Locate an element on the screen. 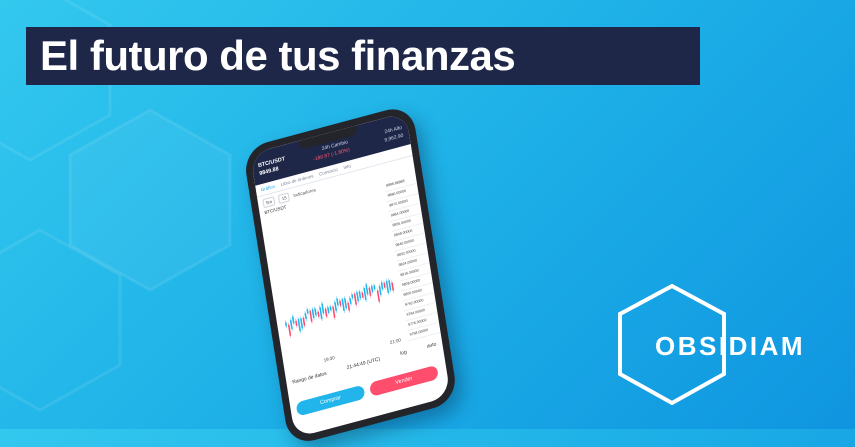  sell-button: Vender is located at coordinates (404, 380).